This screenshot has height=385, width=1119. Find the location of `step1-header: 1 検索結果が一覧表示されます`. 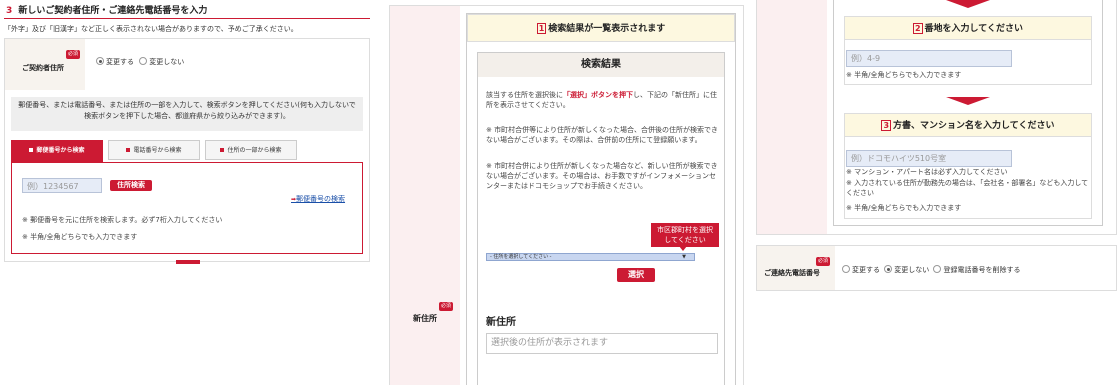

step1-header: 1 検索結果が一覧表示されます is located at coordinates (601, 28).